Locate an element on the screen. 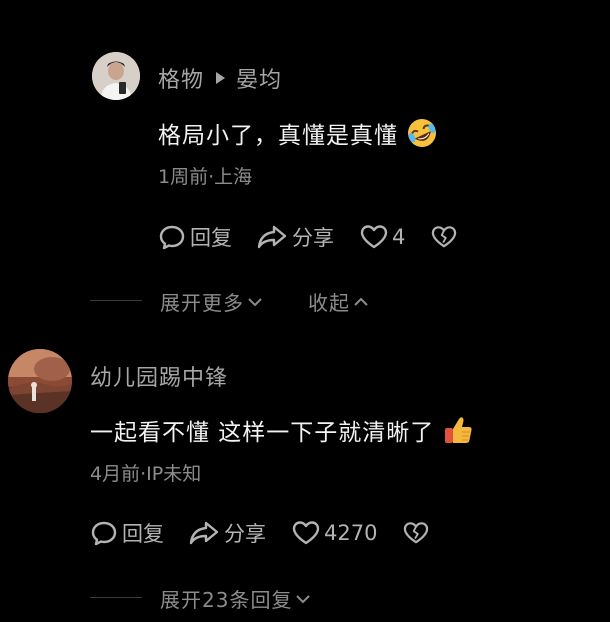 This screenshot has height=622, width=610. reply-author-avatar is located at coordinates (116, 76).